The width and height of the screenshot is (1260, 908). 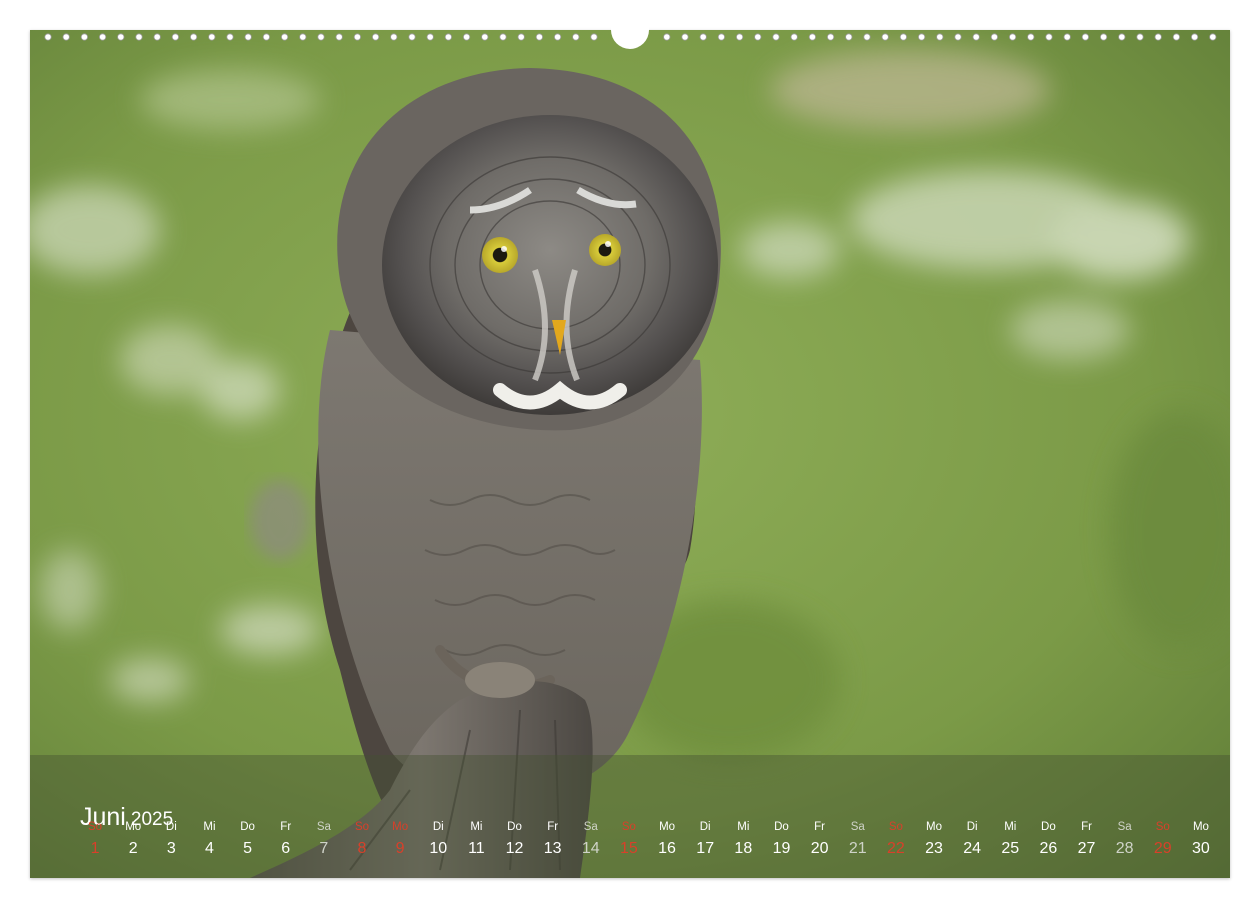 I want to click on calendar-day: Mi 11, so click(x=476, y=840).